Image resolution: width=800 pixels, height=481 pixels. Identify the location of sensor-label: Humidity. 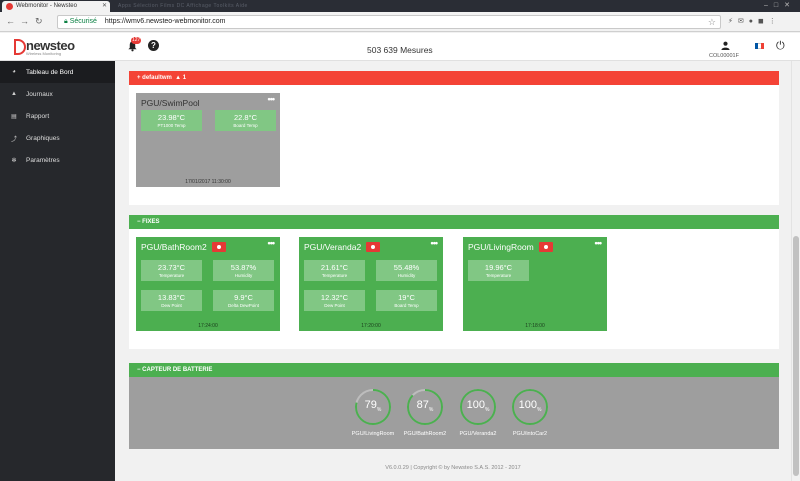
(243, 275).